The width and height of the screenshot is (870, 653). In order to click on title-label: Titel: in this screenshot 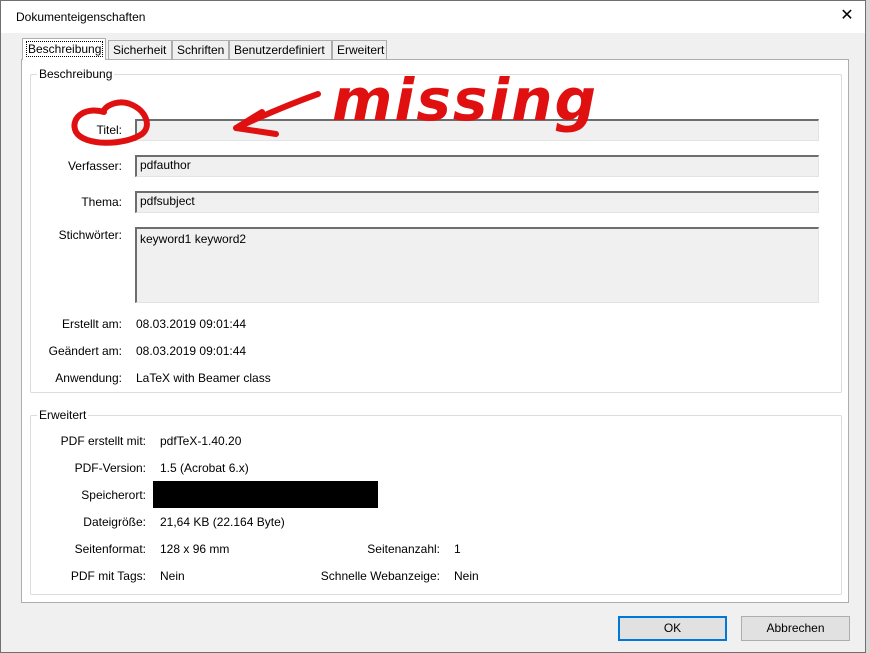, I will do `click(109, 130)`.